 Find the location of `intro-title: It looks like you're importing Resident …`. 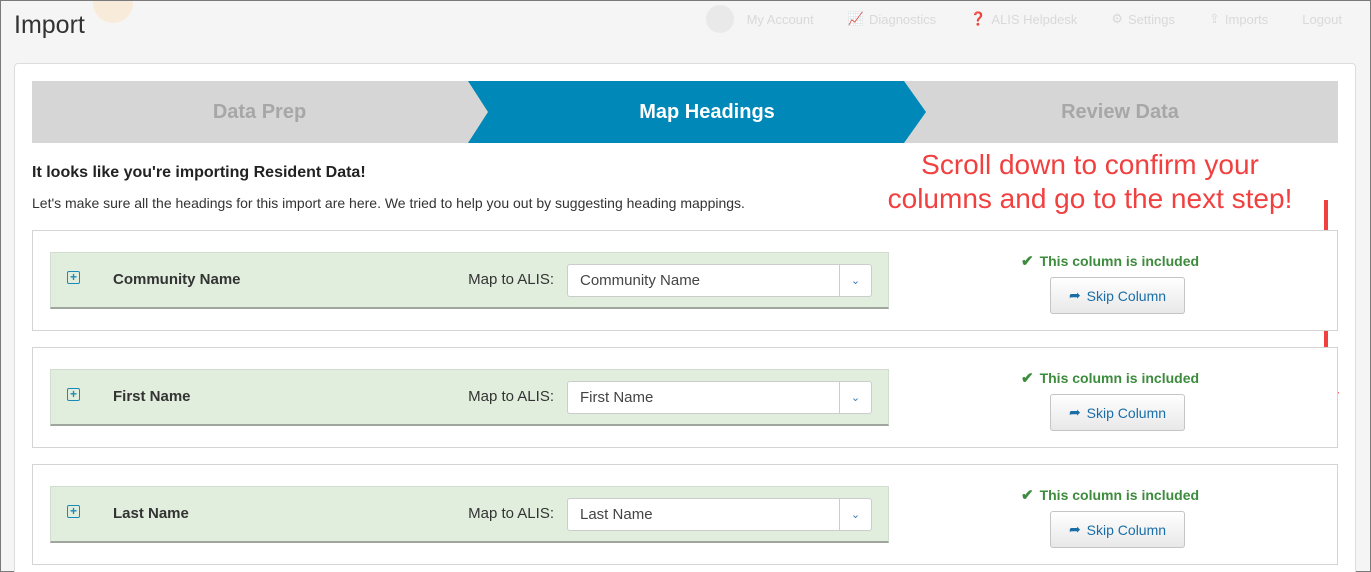

intro-title: It looks like you're importing Resident … is located at coordinates (199, 172).